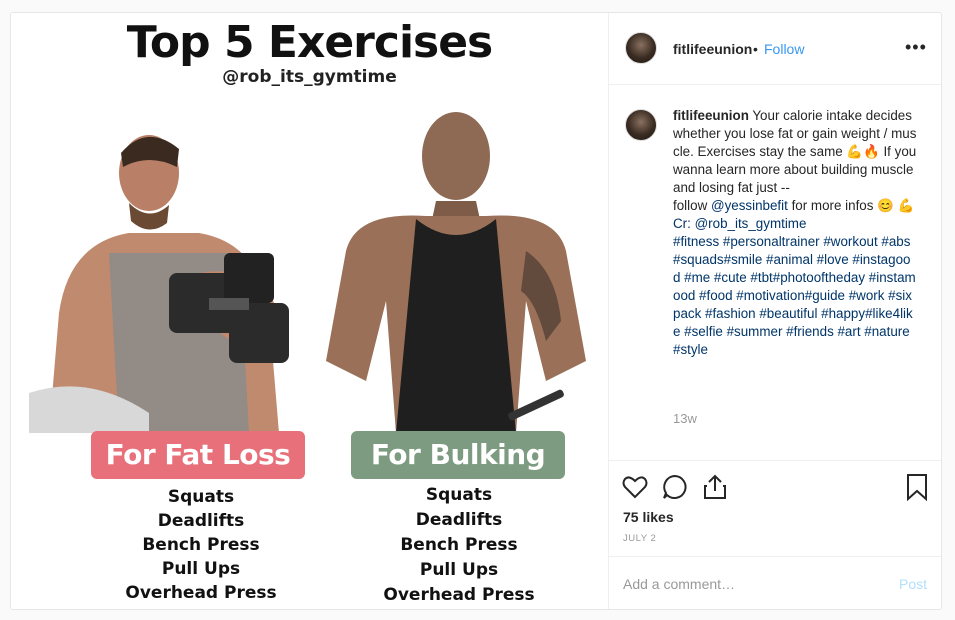 Image resolution: width=955 pixels, height=620 pixels. Describe the element at coordinates (913, 584) in the screenshot. I see `post-comment-button: Post` at that location.